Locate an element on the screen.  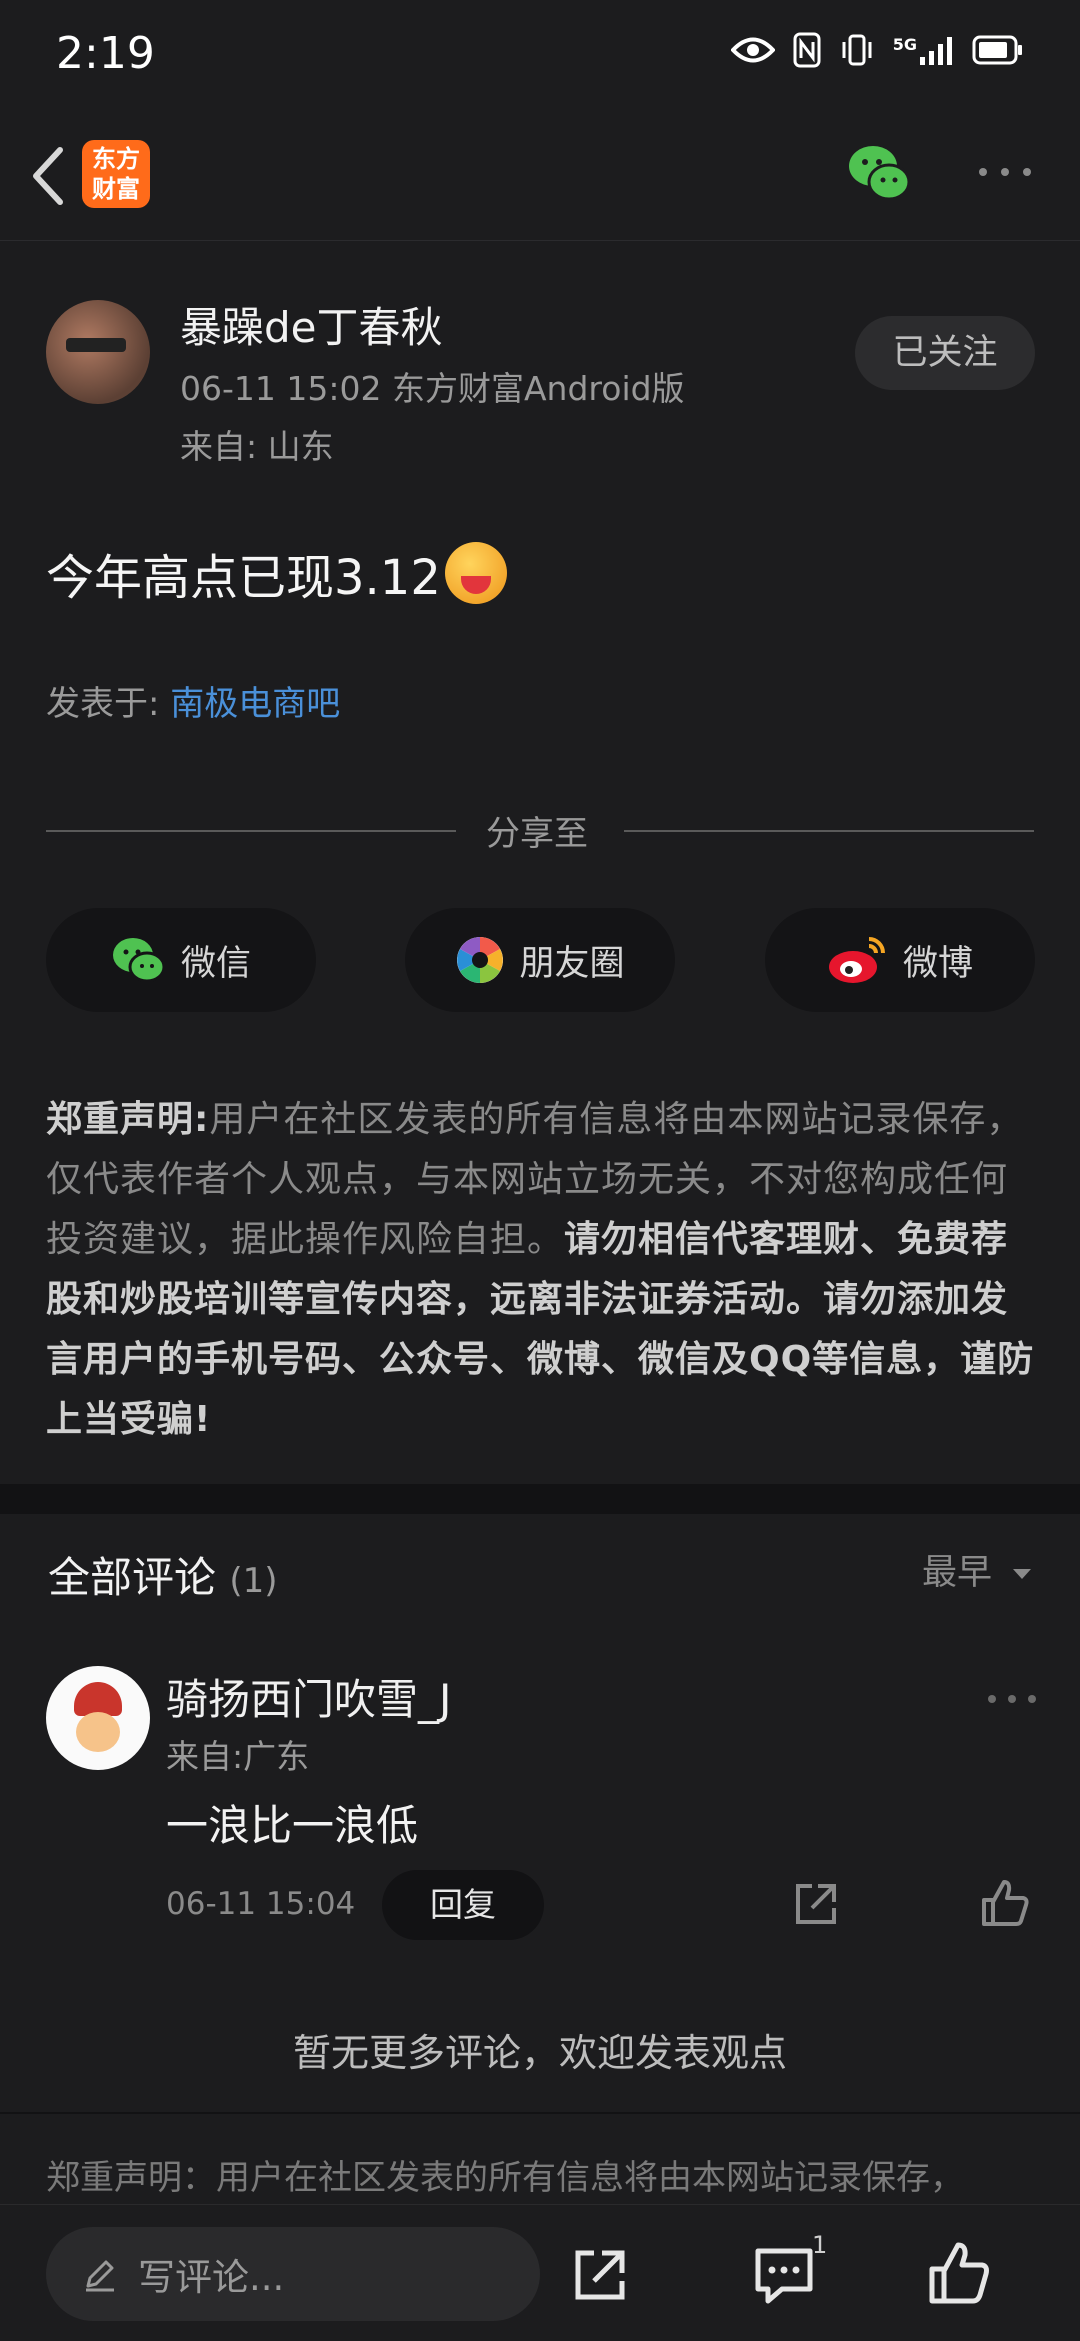
sort-label: 最早 is located at coordinates (957, 1573).